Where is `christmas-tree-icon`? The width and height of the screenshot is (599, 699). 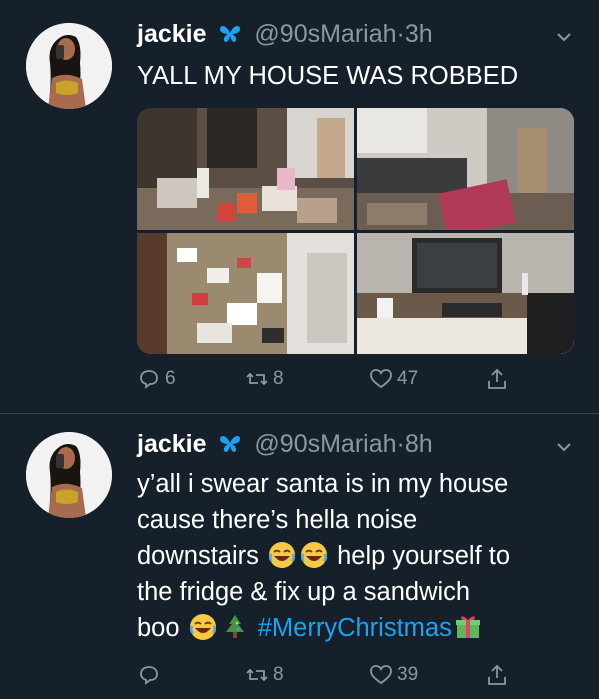
christmas-tree-icon is located at coordinates (234, 626).